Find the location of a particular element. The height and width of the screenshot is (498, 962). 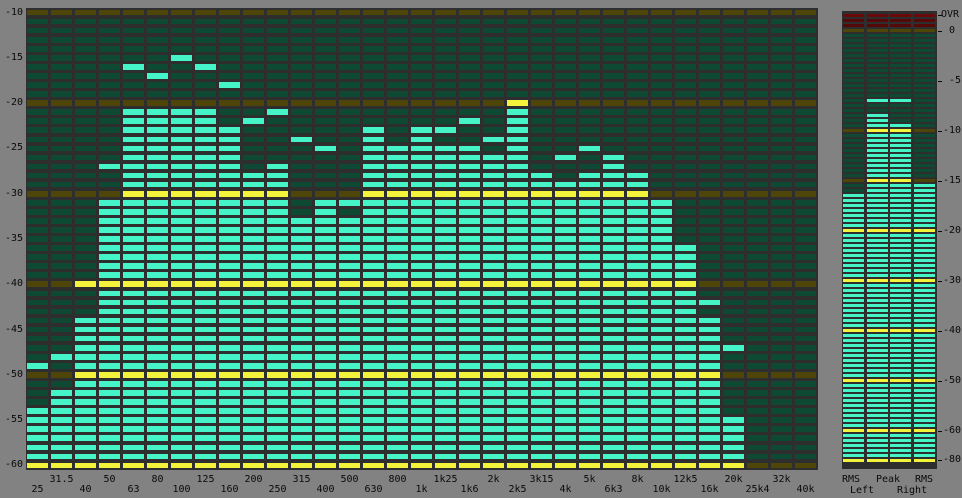

rta-band-label: 25k4 is located at coordinates (757, 489).